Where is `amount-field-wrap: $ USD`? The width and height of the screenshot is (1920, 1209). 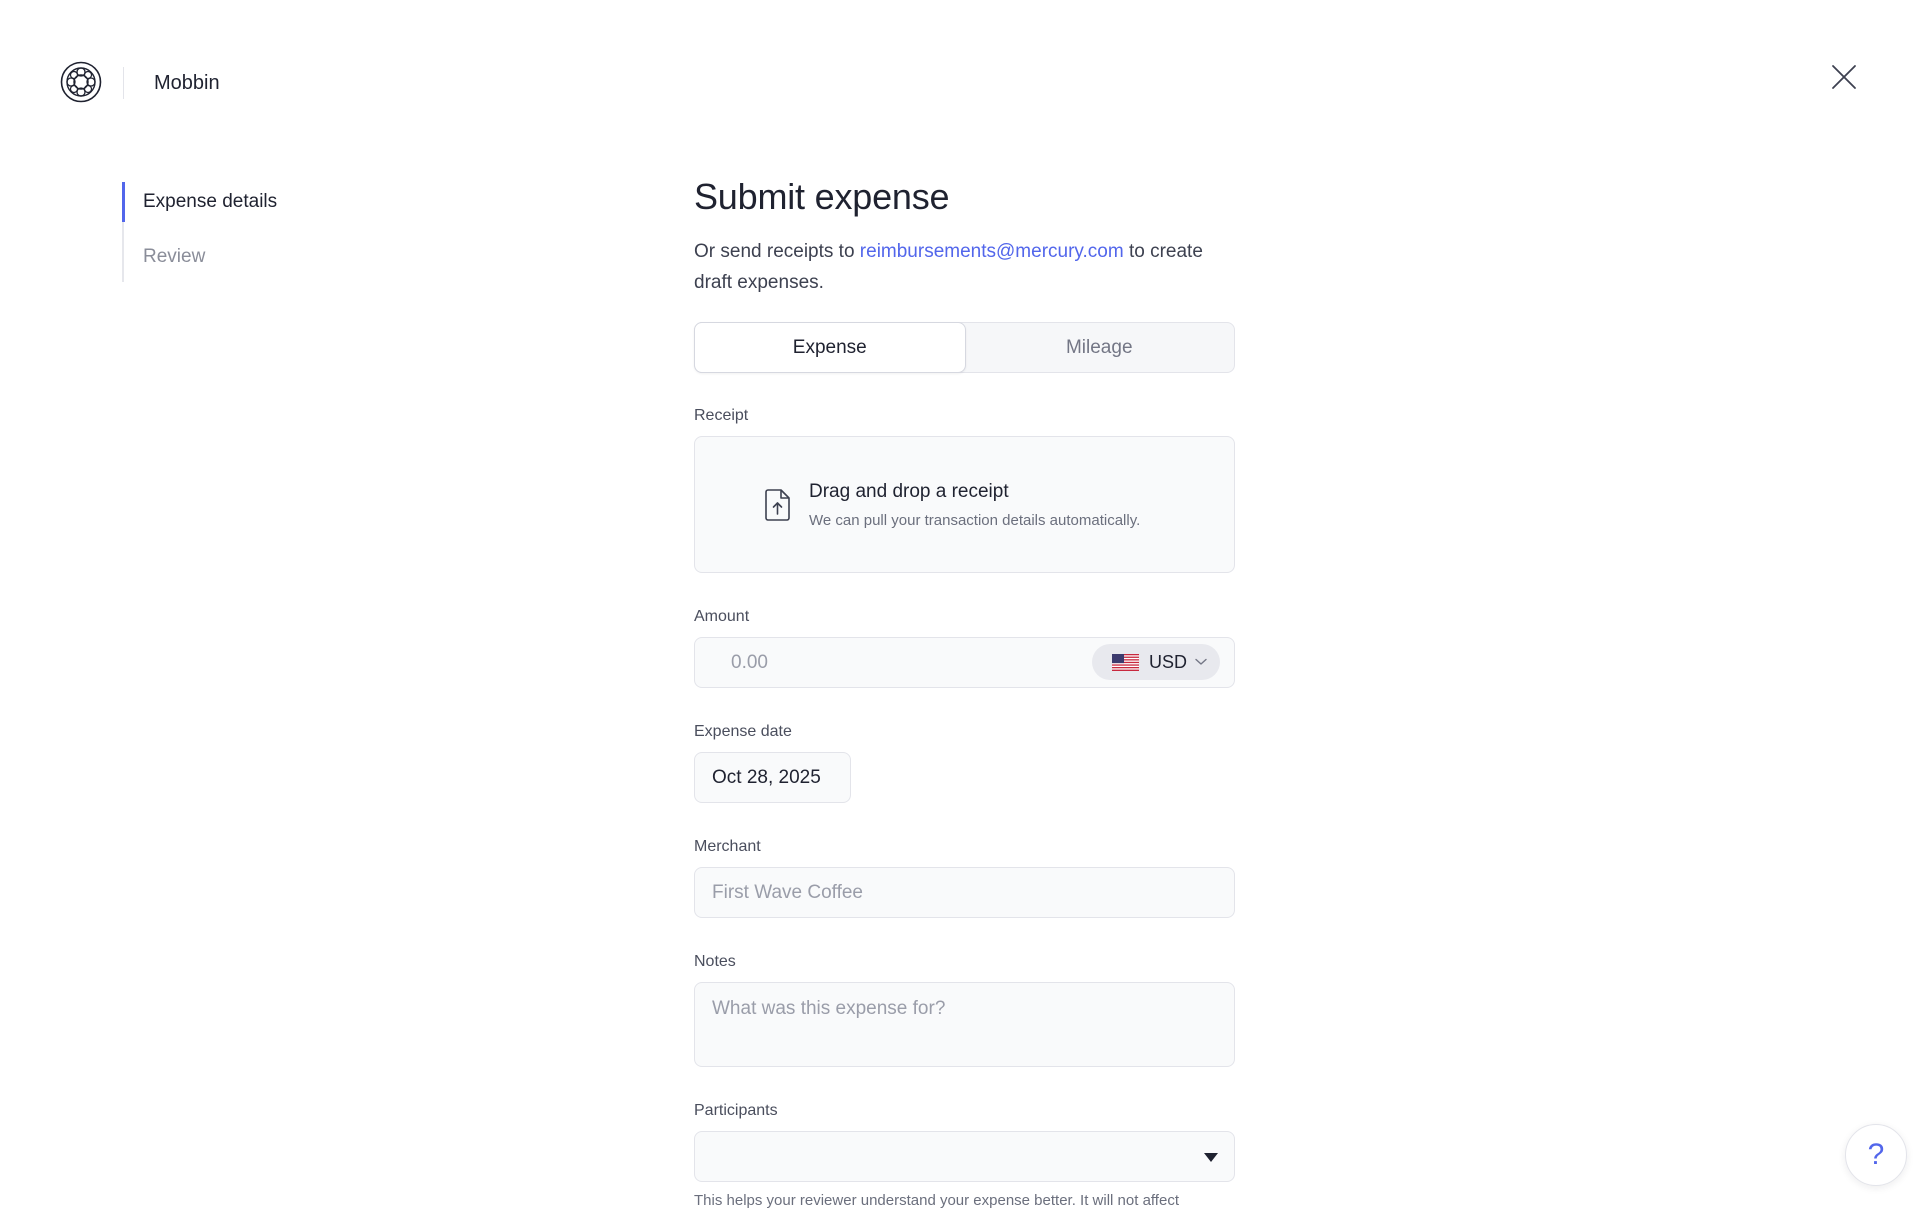 amount-field-wrap: $ USD is located at coordinates (964, 658).